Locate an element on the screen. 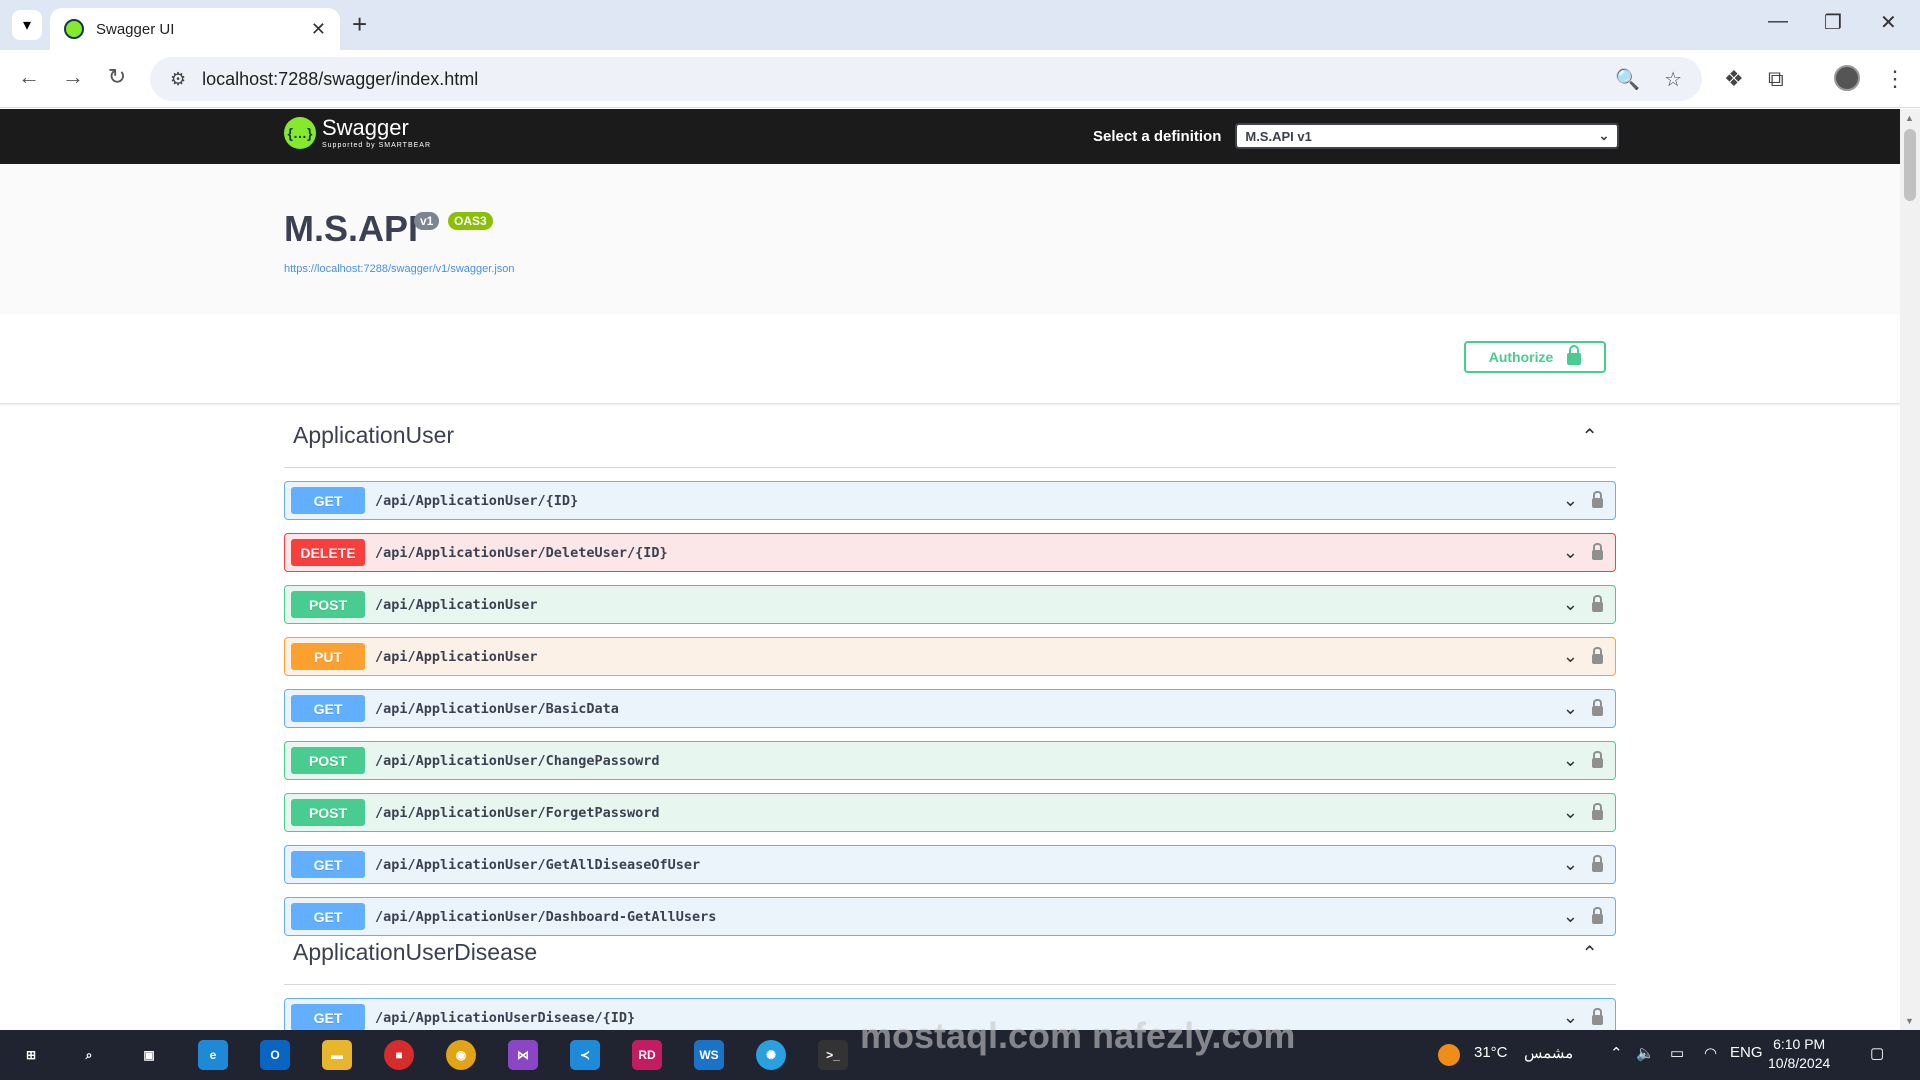  page-scrollbar: ▲ ▼ is located at coordinates (1910, 569).